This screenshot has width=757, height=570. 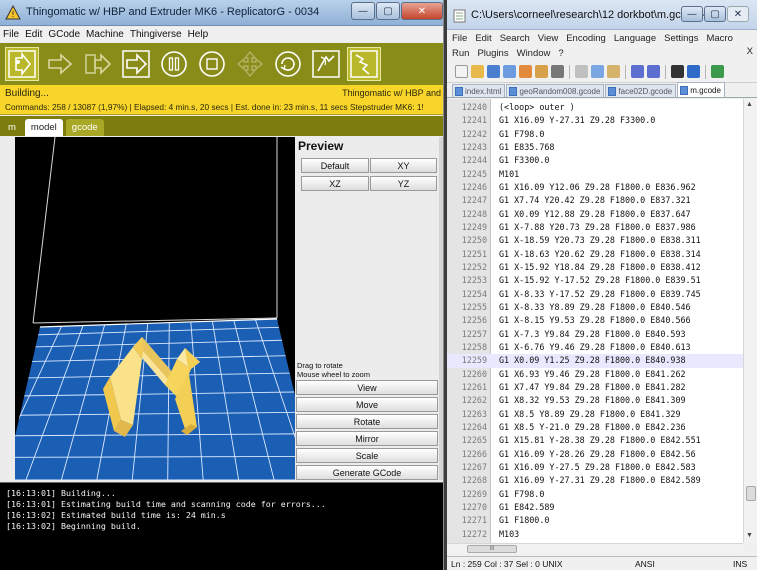 I want to click on menu-gcode: GCode, so click(x=64, y=34).